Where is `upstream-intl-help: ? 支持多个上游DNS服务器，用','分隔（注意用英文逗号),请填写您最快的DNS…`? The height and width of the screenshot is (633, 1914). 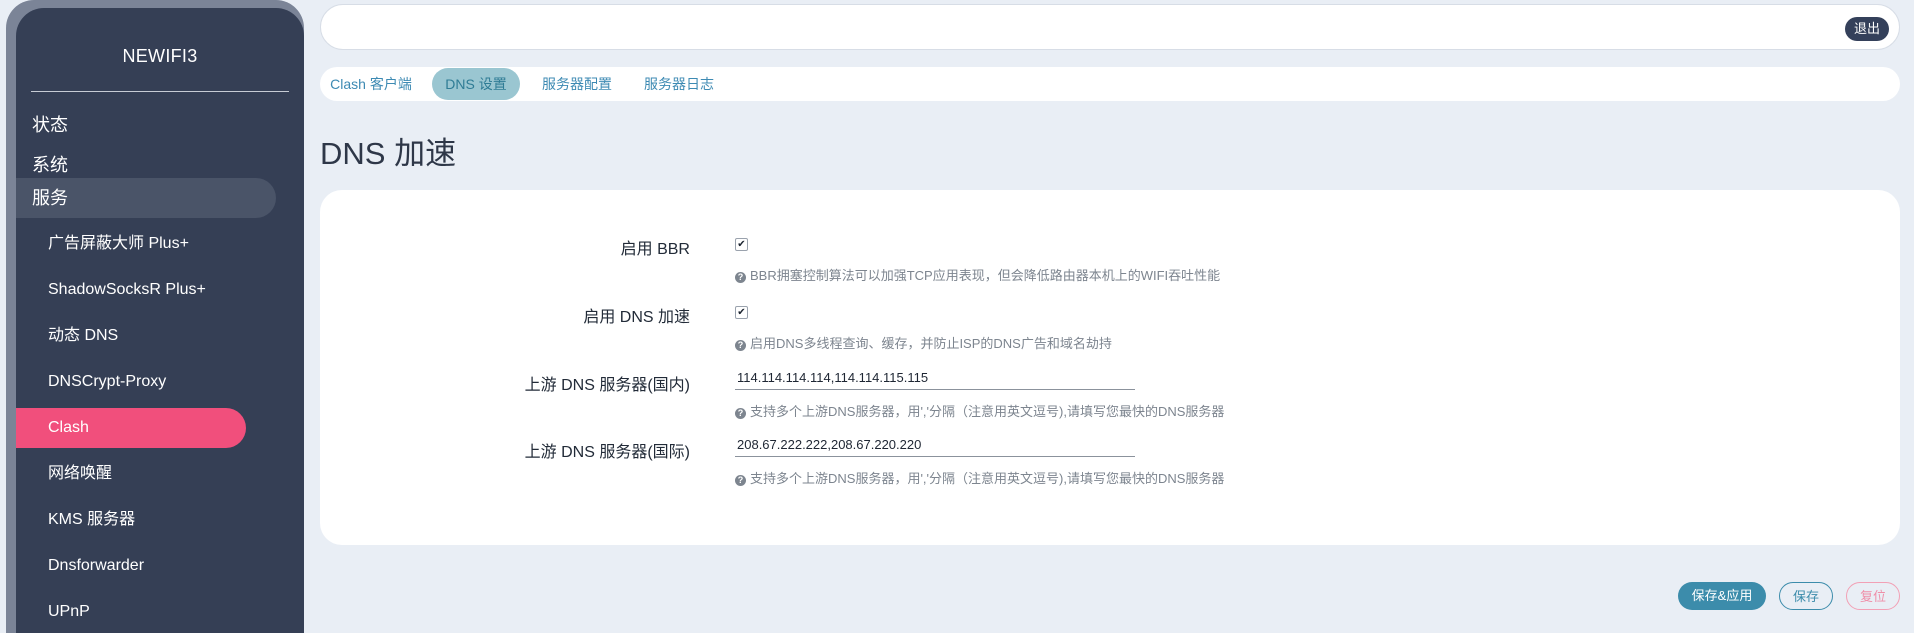
upstream-intl-help: ? 支持多个上游DNS服务器，用','分隔（注意用英文逗号),请填写您最快的DNS… is located at coordinates (979, 477).